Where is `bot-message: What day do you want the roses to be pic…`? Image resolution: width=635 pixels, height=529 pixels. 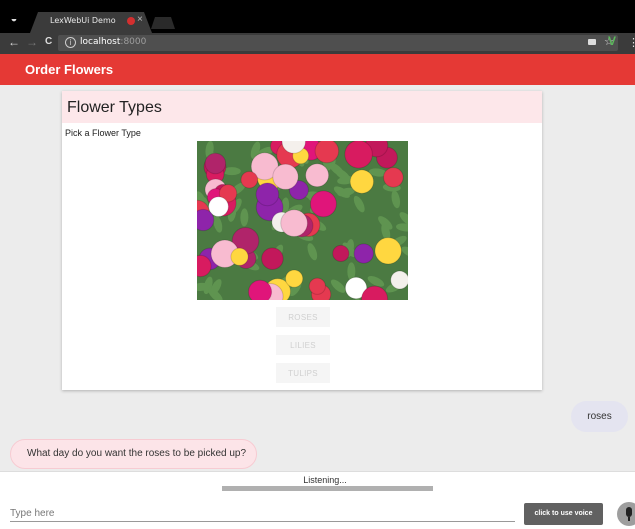
bot-message: What day do you want the roses to be pic… is located at coordinates (133, 454).